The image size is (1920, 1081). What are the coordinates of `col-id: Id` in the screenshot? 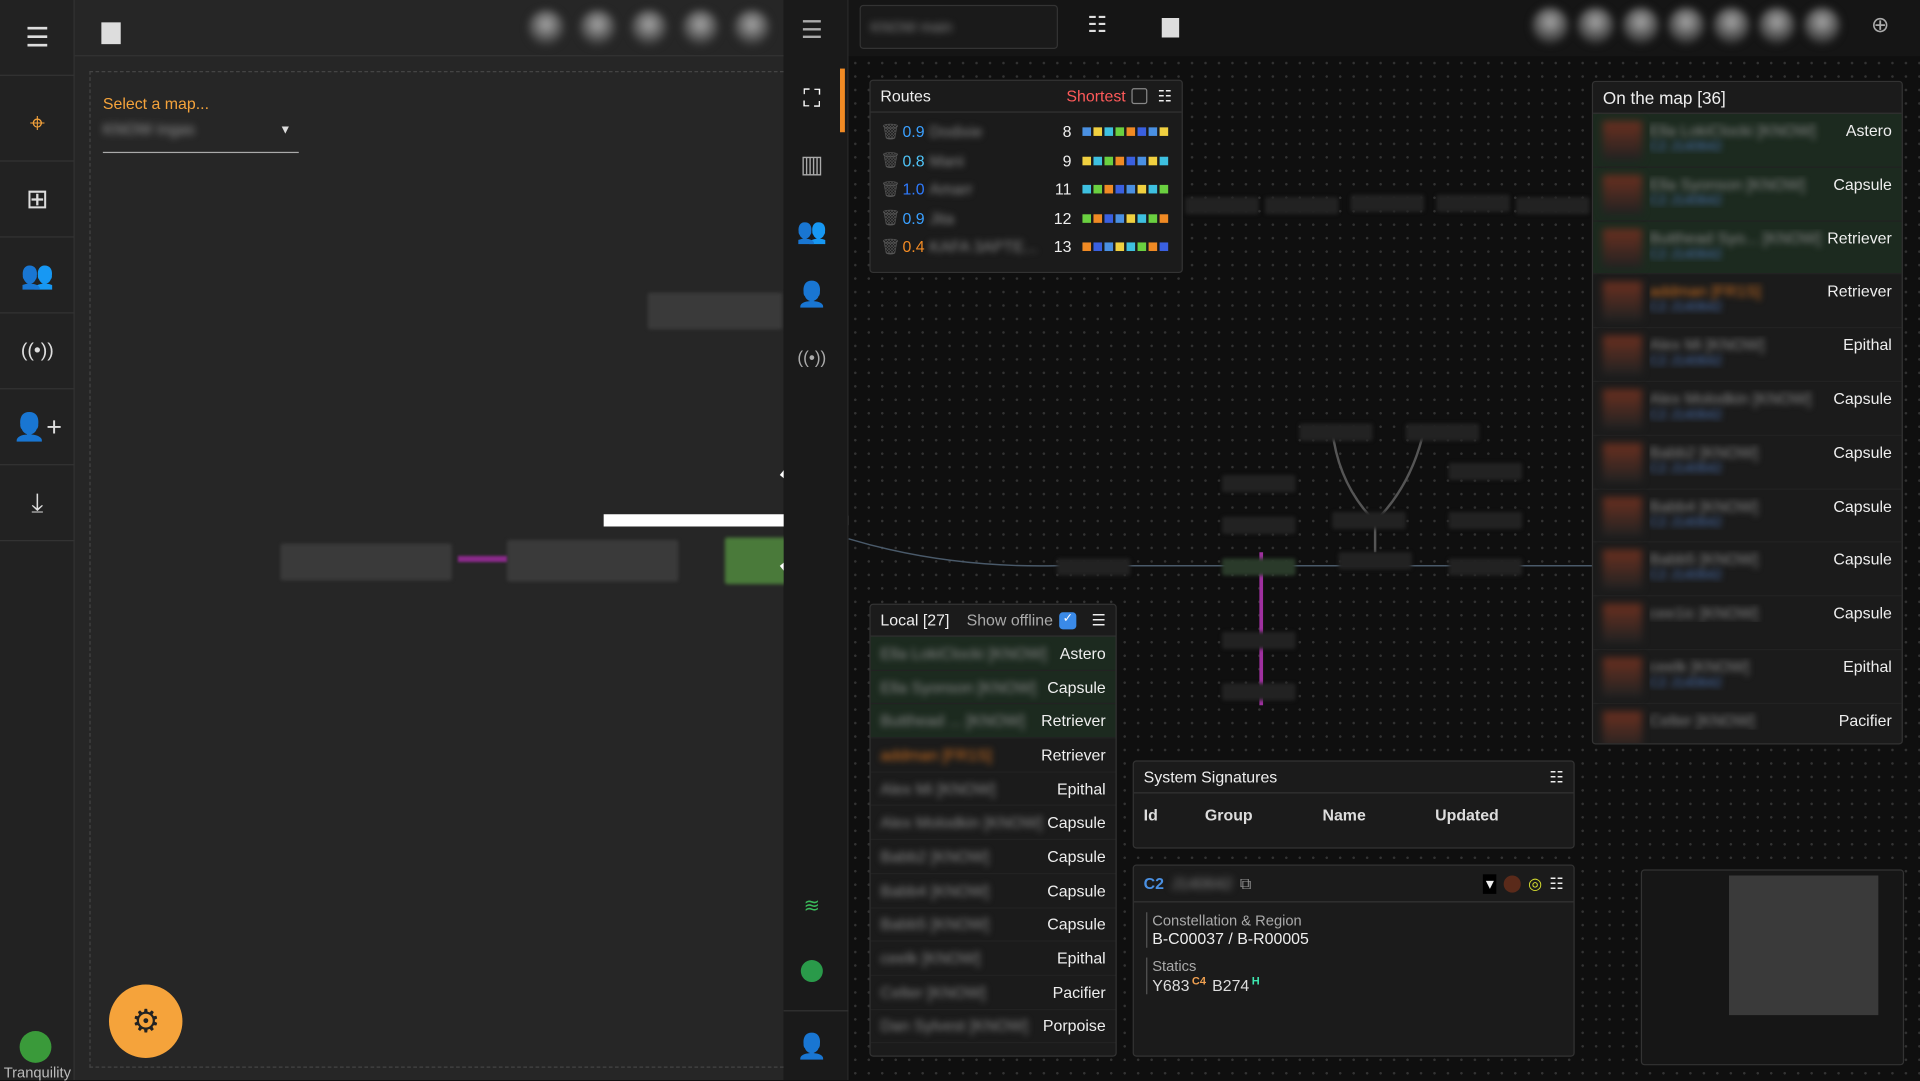 It's located at (1174, 815).